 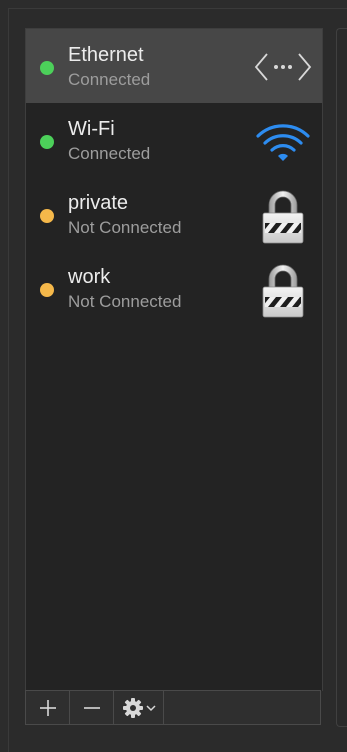 What do you see at coordinates (174, 66) in the screenshot?
I see `service-item-ethernet: Ethernet Connected` at bounding box center [174, 66].